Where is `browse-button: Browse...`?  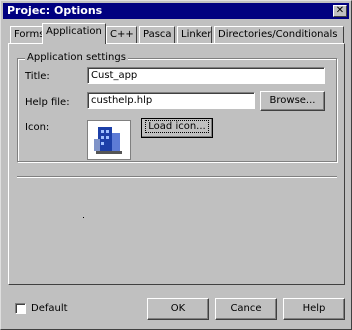
browse-button: Browse... is located at coordinates (292, 101).